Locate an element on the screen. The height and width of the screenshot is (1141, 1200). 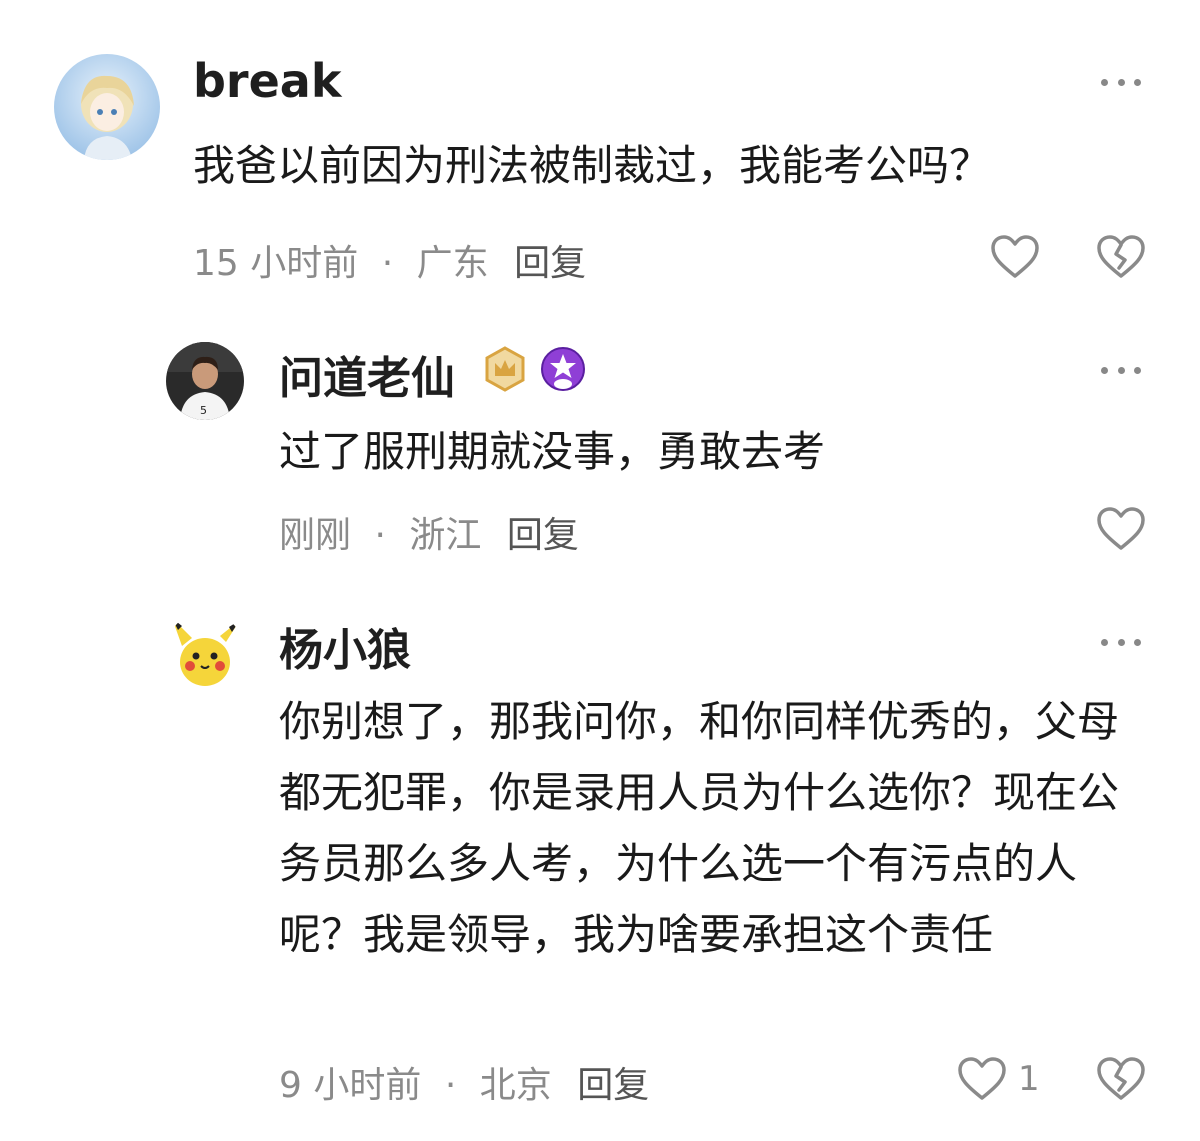
comment-location: 浙江 is located at coordinates (445, 535).